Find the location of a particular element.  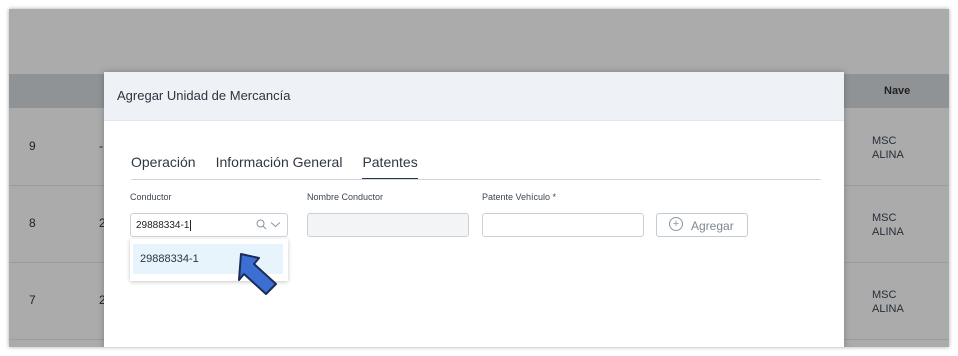

tabs-divider is located at coordinates (476, 179).